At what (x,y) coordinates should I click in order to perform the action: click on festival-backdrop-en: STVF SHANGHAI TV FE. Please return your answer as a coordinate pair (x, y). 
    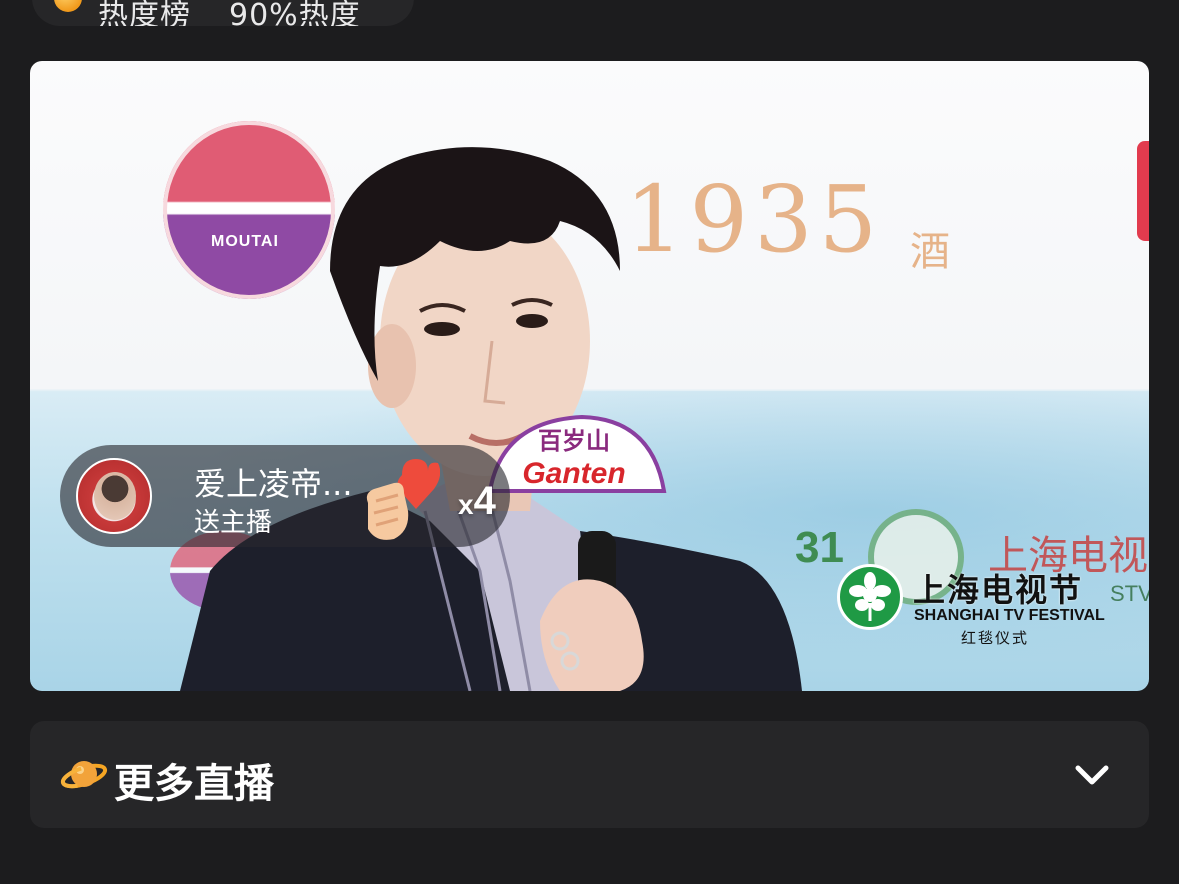
    Looking at the image, I should click on (1129, 593).